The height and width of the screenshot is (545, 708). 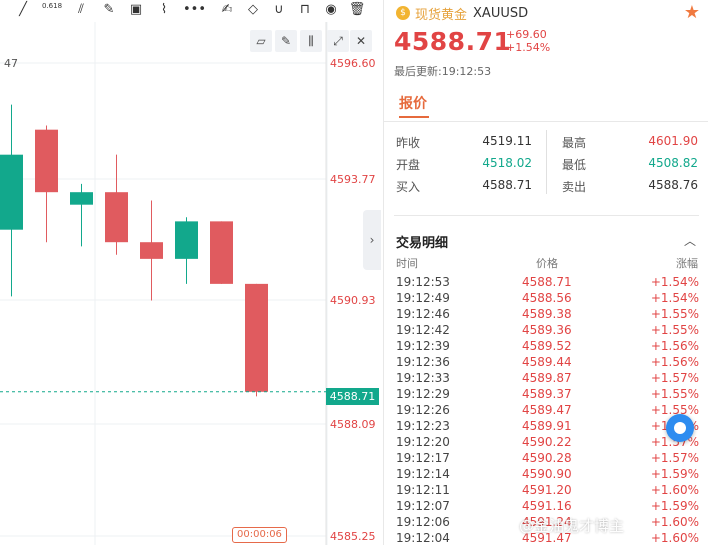 I want to click on trade-price: 4591.16, so click(x=547, y=506).